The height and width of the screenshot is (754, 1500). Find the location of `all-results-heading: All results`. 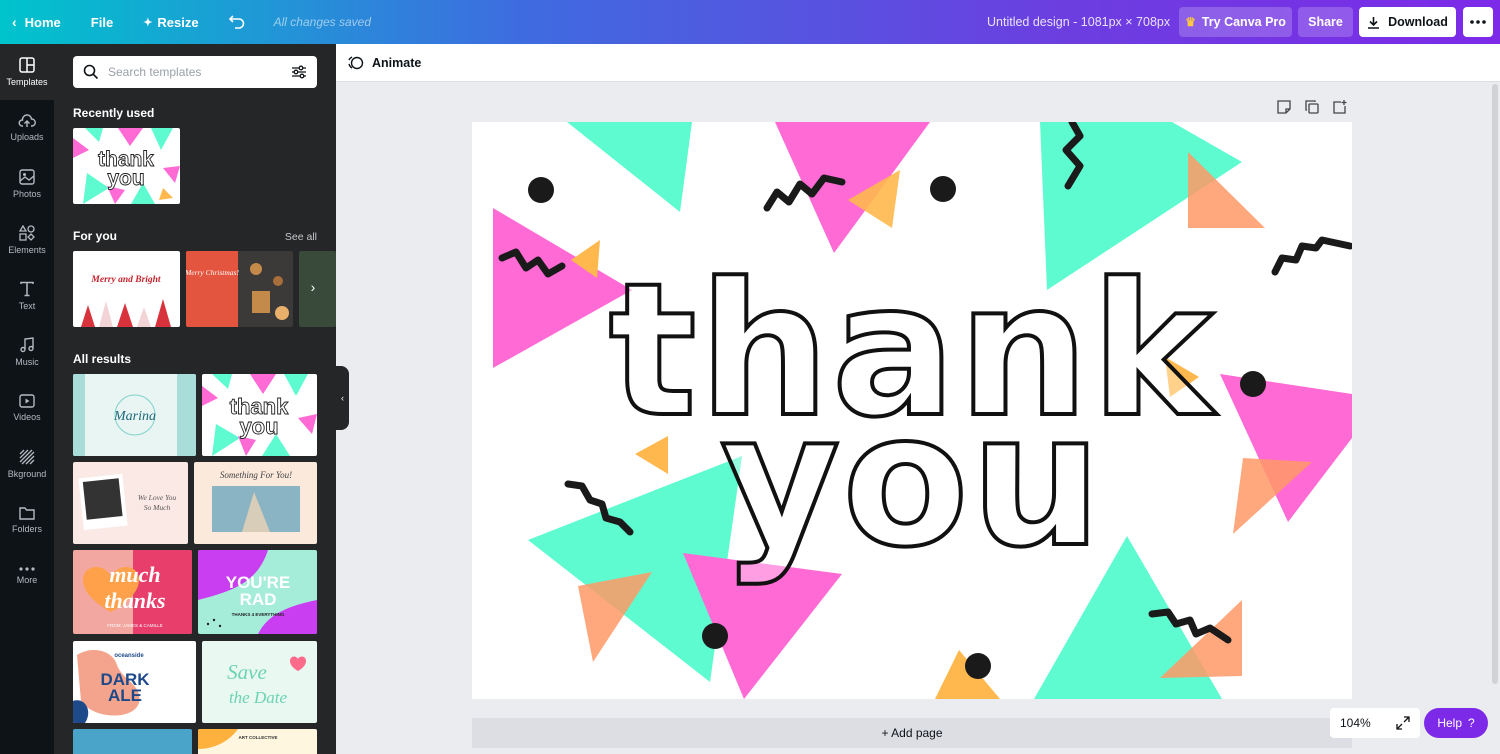

all-results-heading: All results is located at coordinates (102, 359).